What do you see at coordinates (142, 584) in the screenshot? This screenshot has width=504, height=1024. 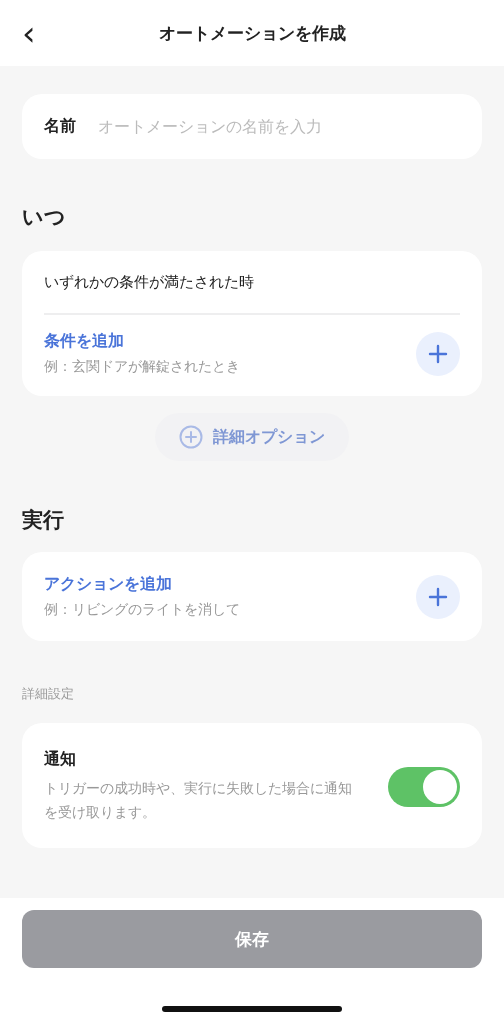 I see `add-link: アクションを追加` at bounding box center [142, 584].